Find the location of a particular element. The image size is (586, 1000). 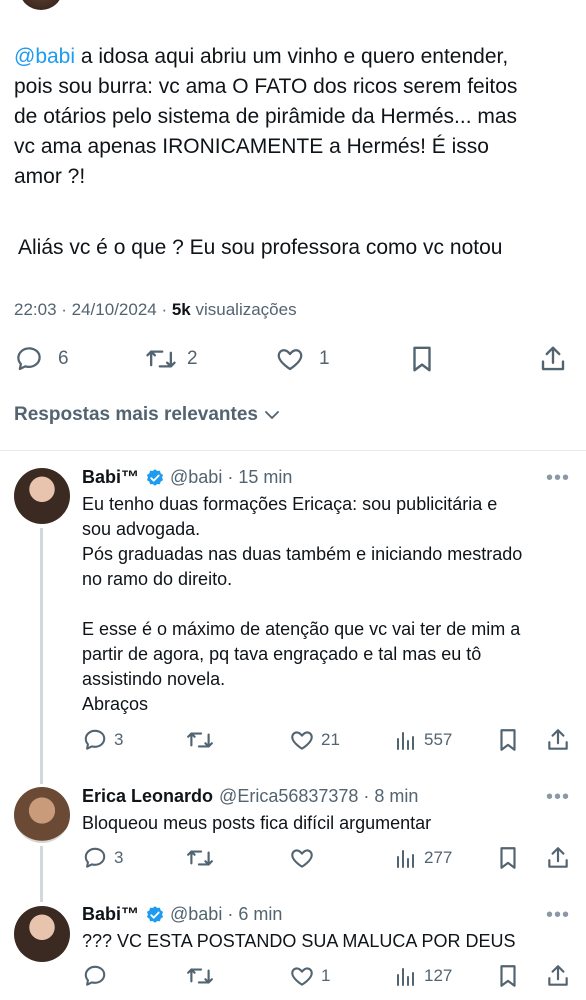

reply-header: Erica Leonardo @Erica56837378 · 8 min is located at coordinates (250, 796).